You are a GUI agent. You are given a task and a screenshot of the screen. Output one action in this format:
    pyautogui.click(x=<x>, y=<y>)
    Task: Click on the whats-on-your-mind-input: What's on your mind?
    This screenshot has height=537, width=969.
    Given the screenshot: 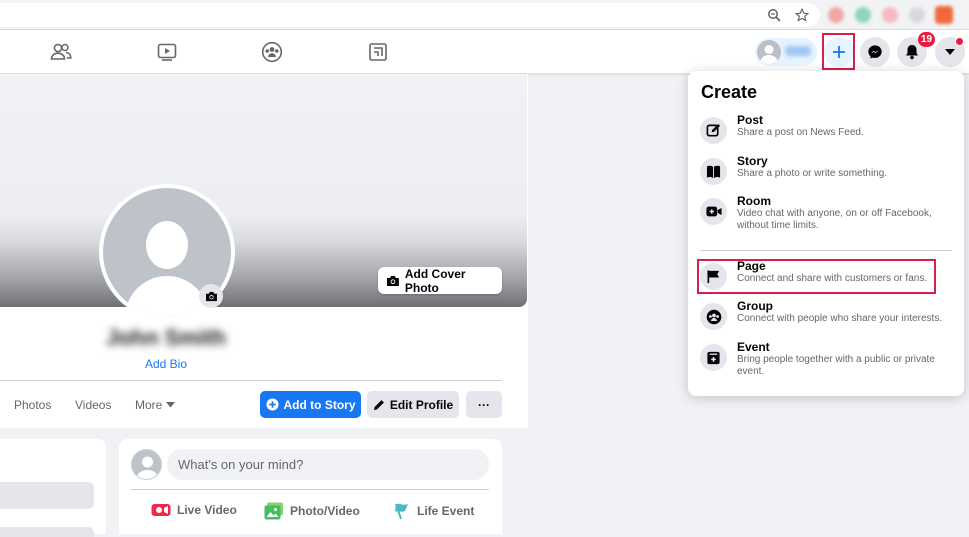 What is the action you would take?
    pyautogui.click(x=328, y=464)
    